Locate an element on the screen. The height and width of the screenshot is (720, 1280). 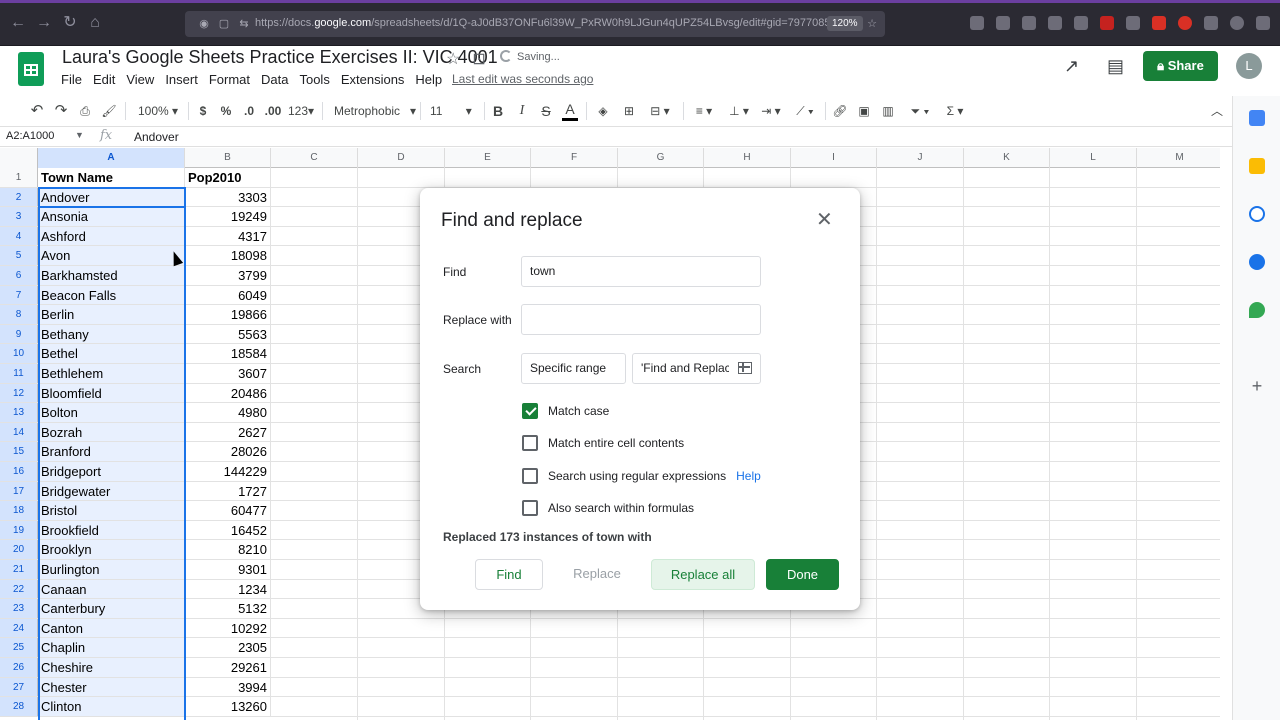
menu-data: Data is located at coordinates (277, 79).